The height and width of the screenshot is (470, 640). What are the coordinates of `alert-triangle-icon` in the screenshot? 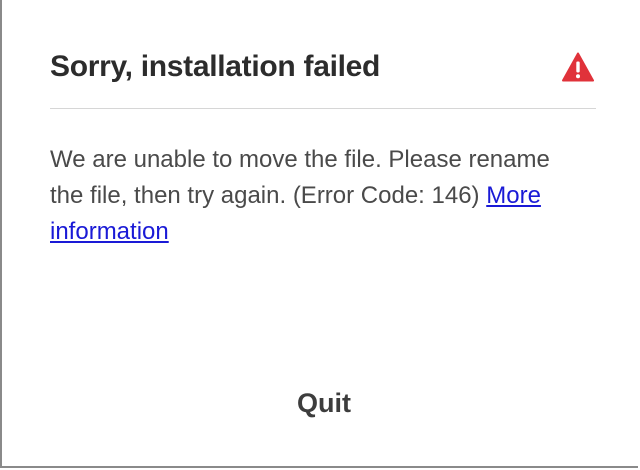 It's located at (578, 67).